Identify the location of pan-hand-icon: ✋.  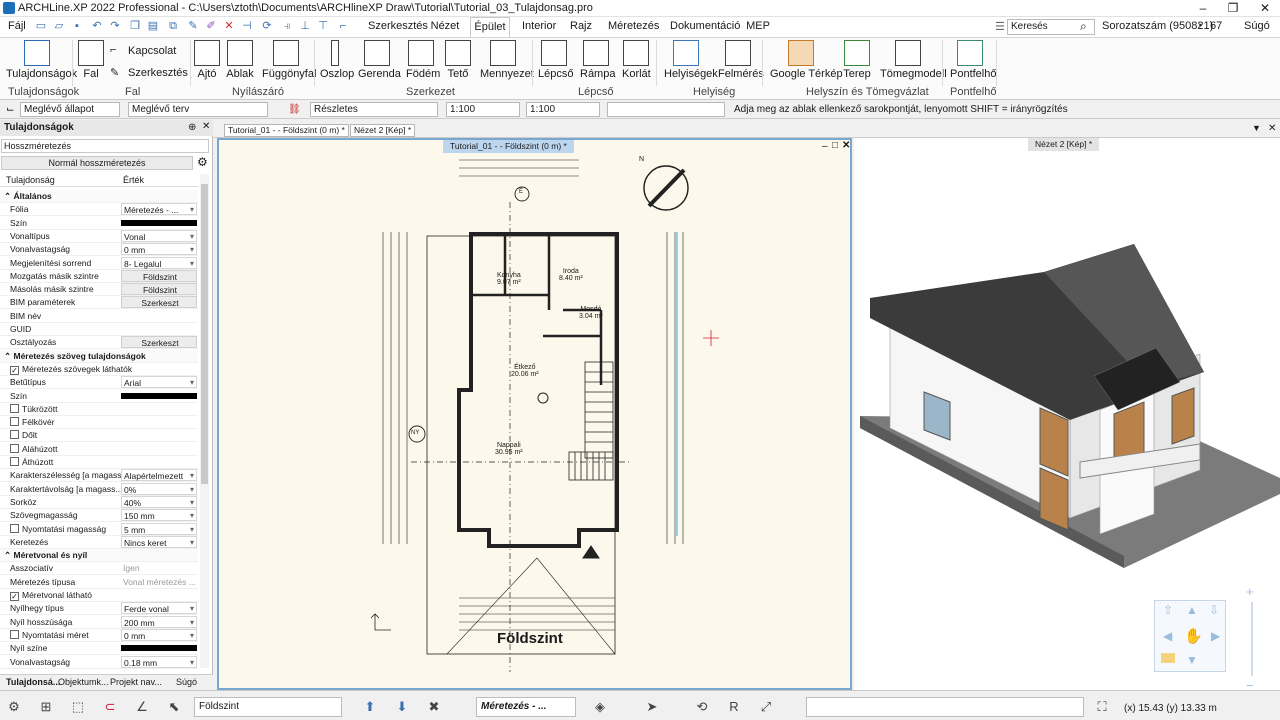
(1193, 636).